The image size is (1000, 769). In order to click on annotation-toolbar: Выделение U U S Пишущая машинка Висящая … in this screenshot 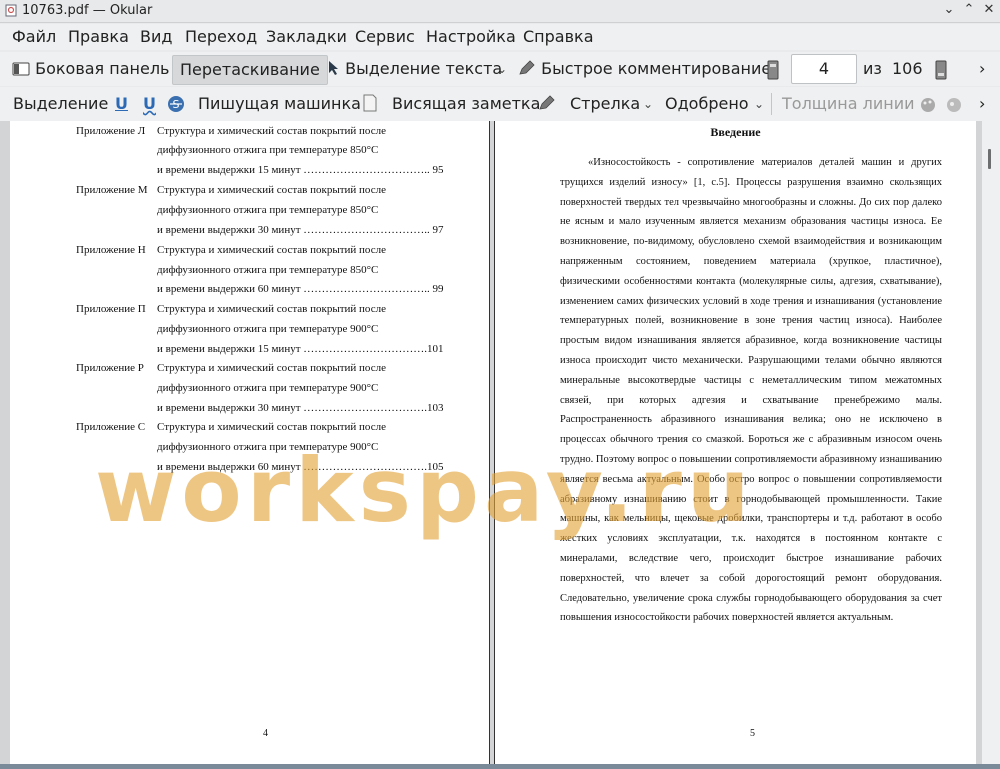, I will do `click(500, 104)`.